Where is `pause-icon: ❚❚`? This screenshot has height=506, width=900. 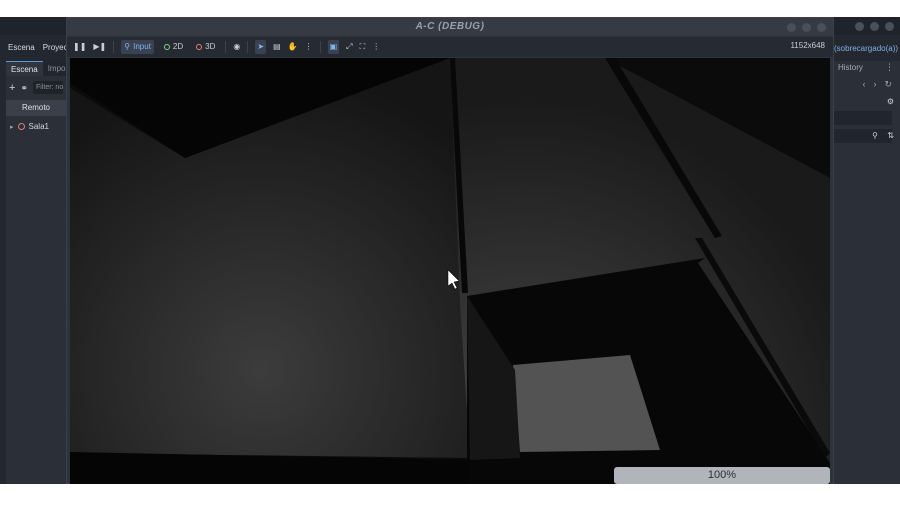
pause-icon: ❚❚ is located at coordinates (79, 47).